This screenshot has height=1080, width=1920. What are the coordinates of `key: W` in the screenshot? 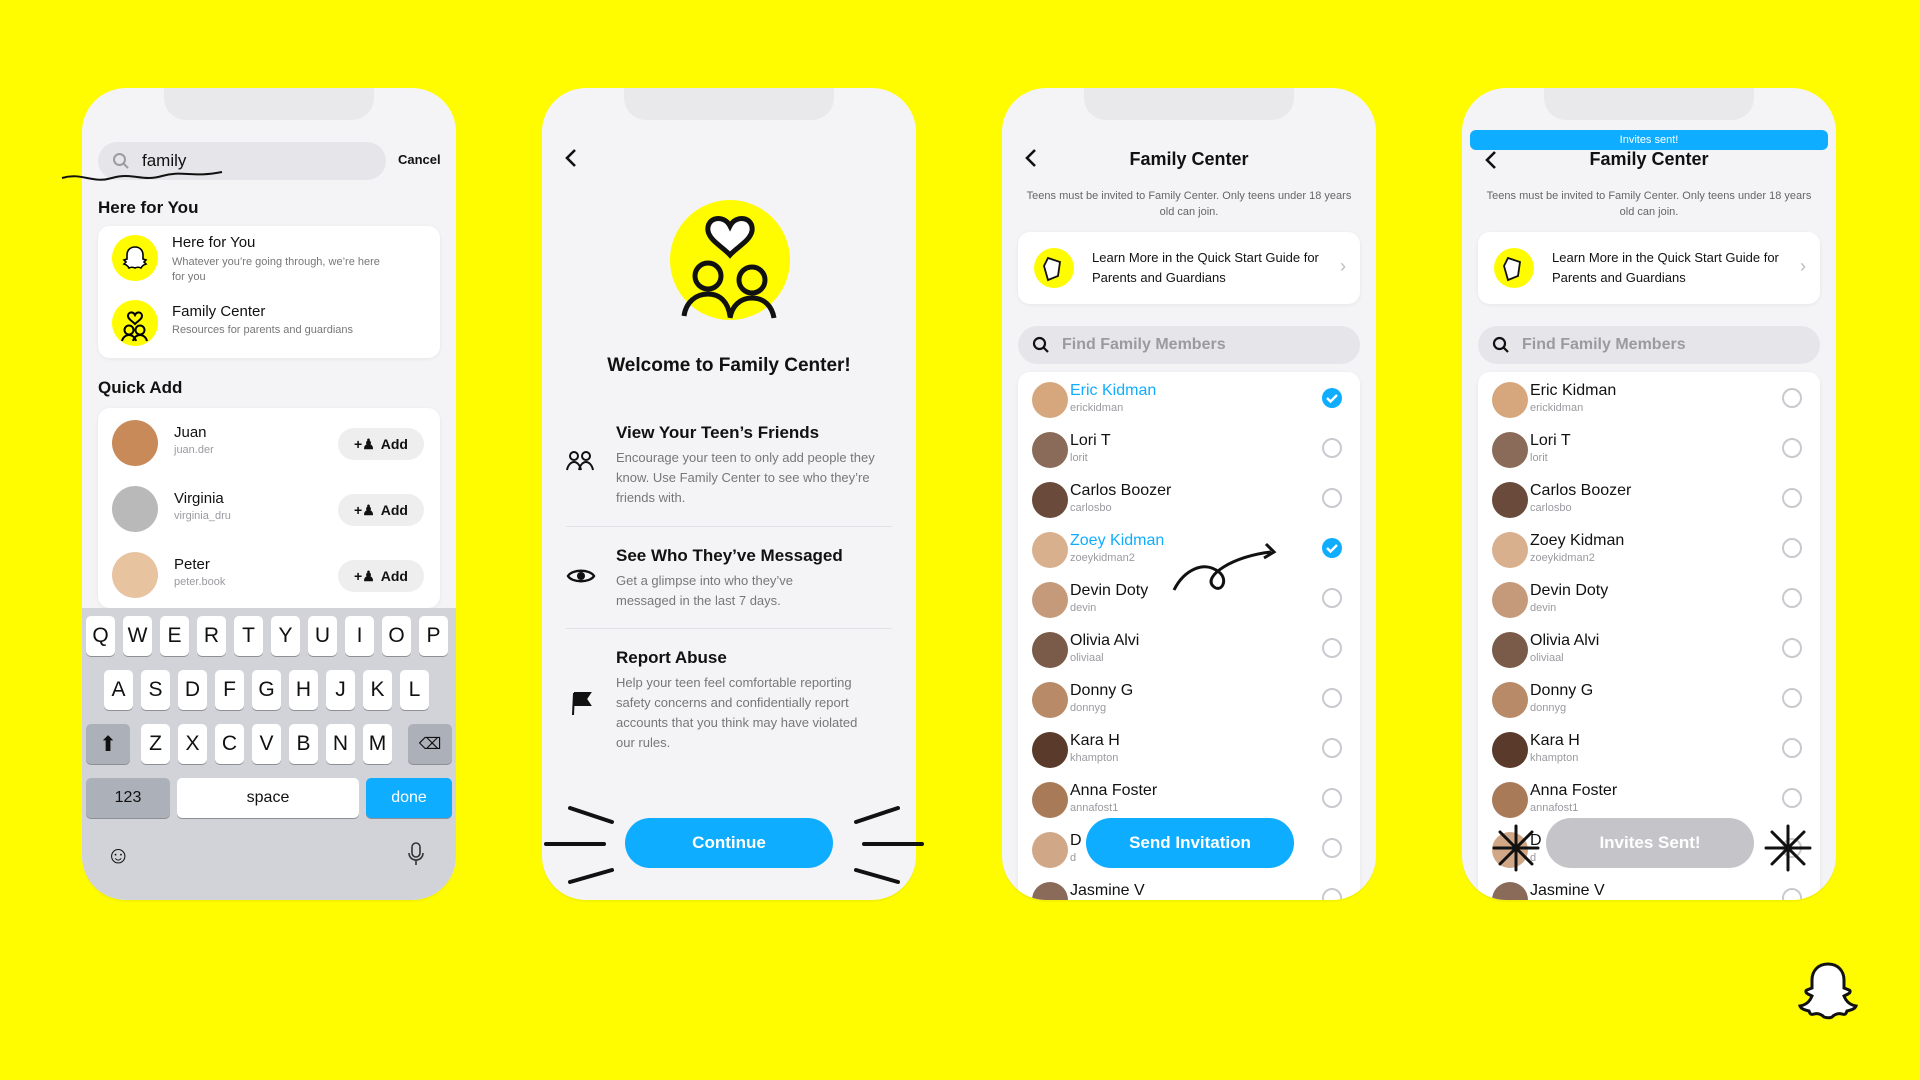 It's located at (137, 636).